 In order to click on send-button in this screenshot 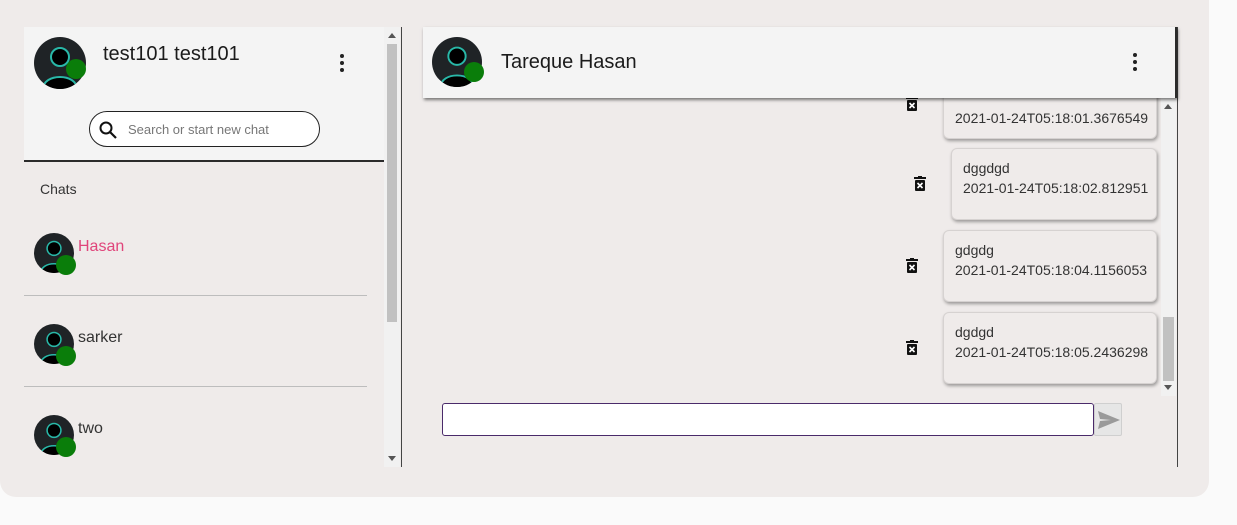, I will do `click(1108, 419)`.